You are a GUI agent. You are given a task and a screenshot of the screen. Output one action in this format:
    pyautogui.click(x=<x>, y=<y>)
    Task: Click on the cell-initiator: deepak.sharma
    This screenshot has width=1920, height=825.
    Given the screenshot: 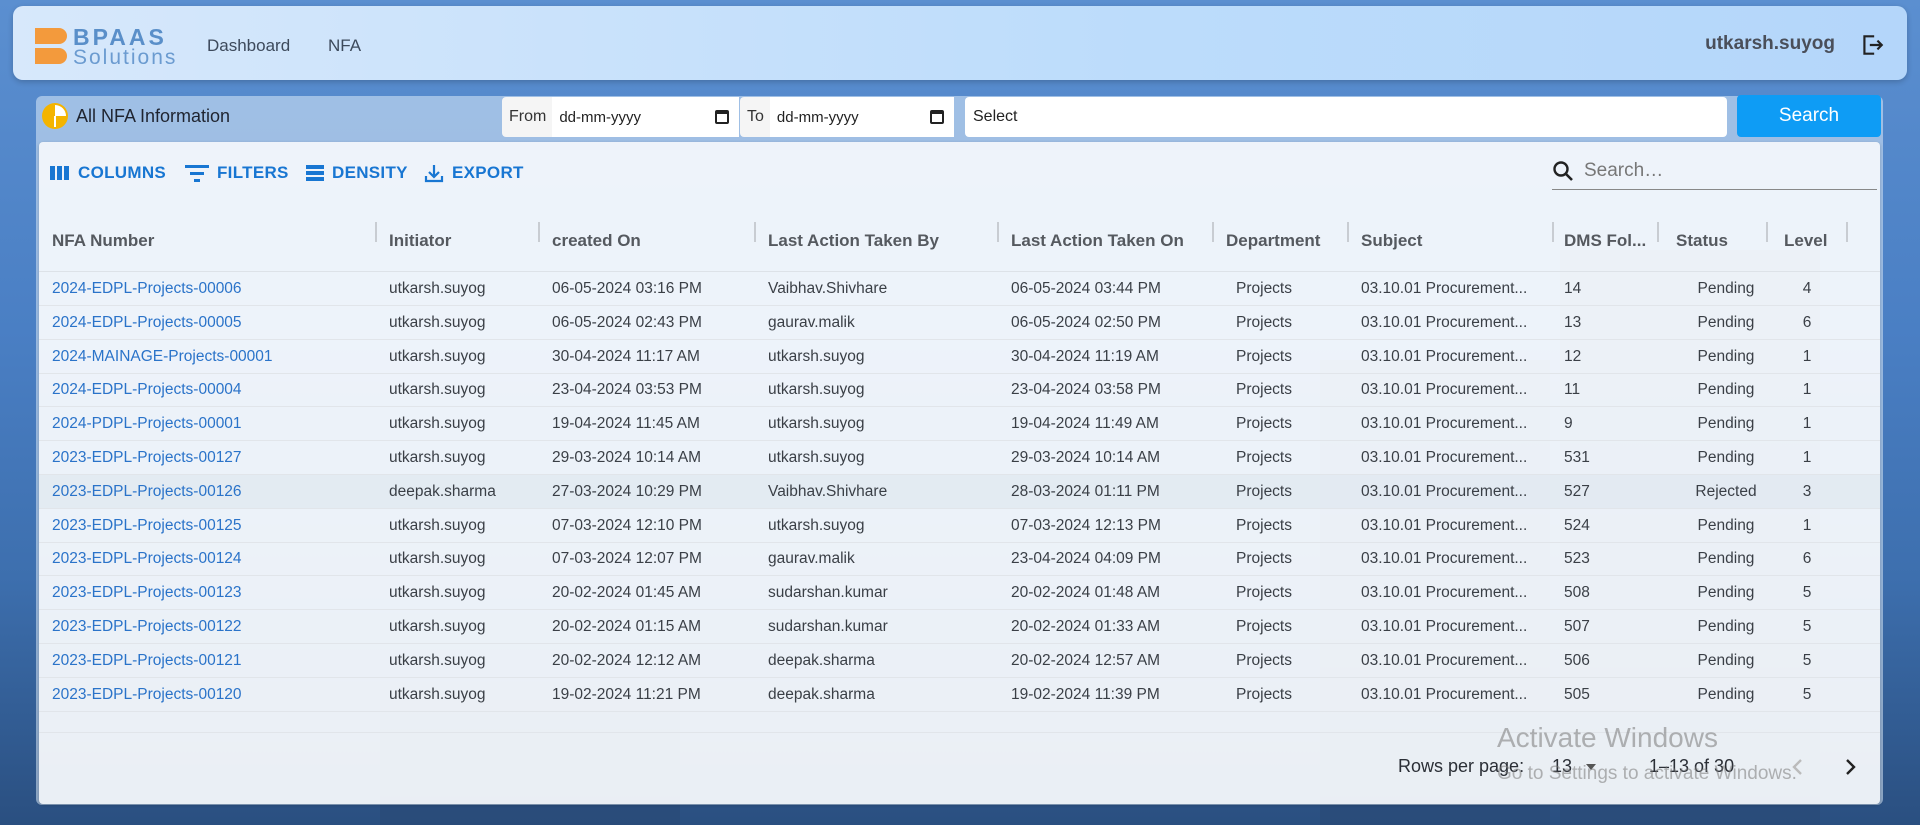 What is the action you would take?
    pyautogui.click(x=442, y=491)
    